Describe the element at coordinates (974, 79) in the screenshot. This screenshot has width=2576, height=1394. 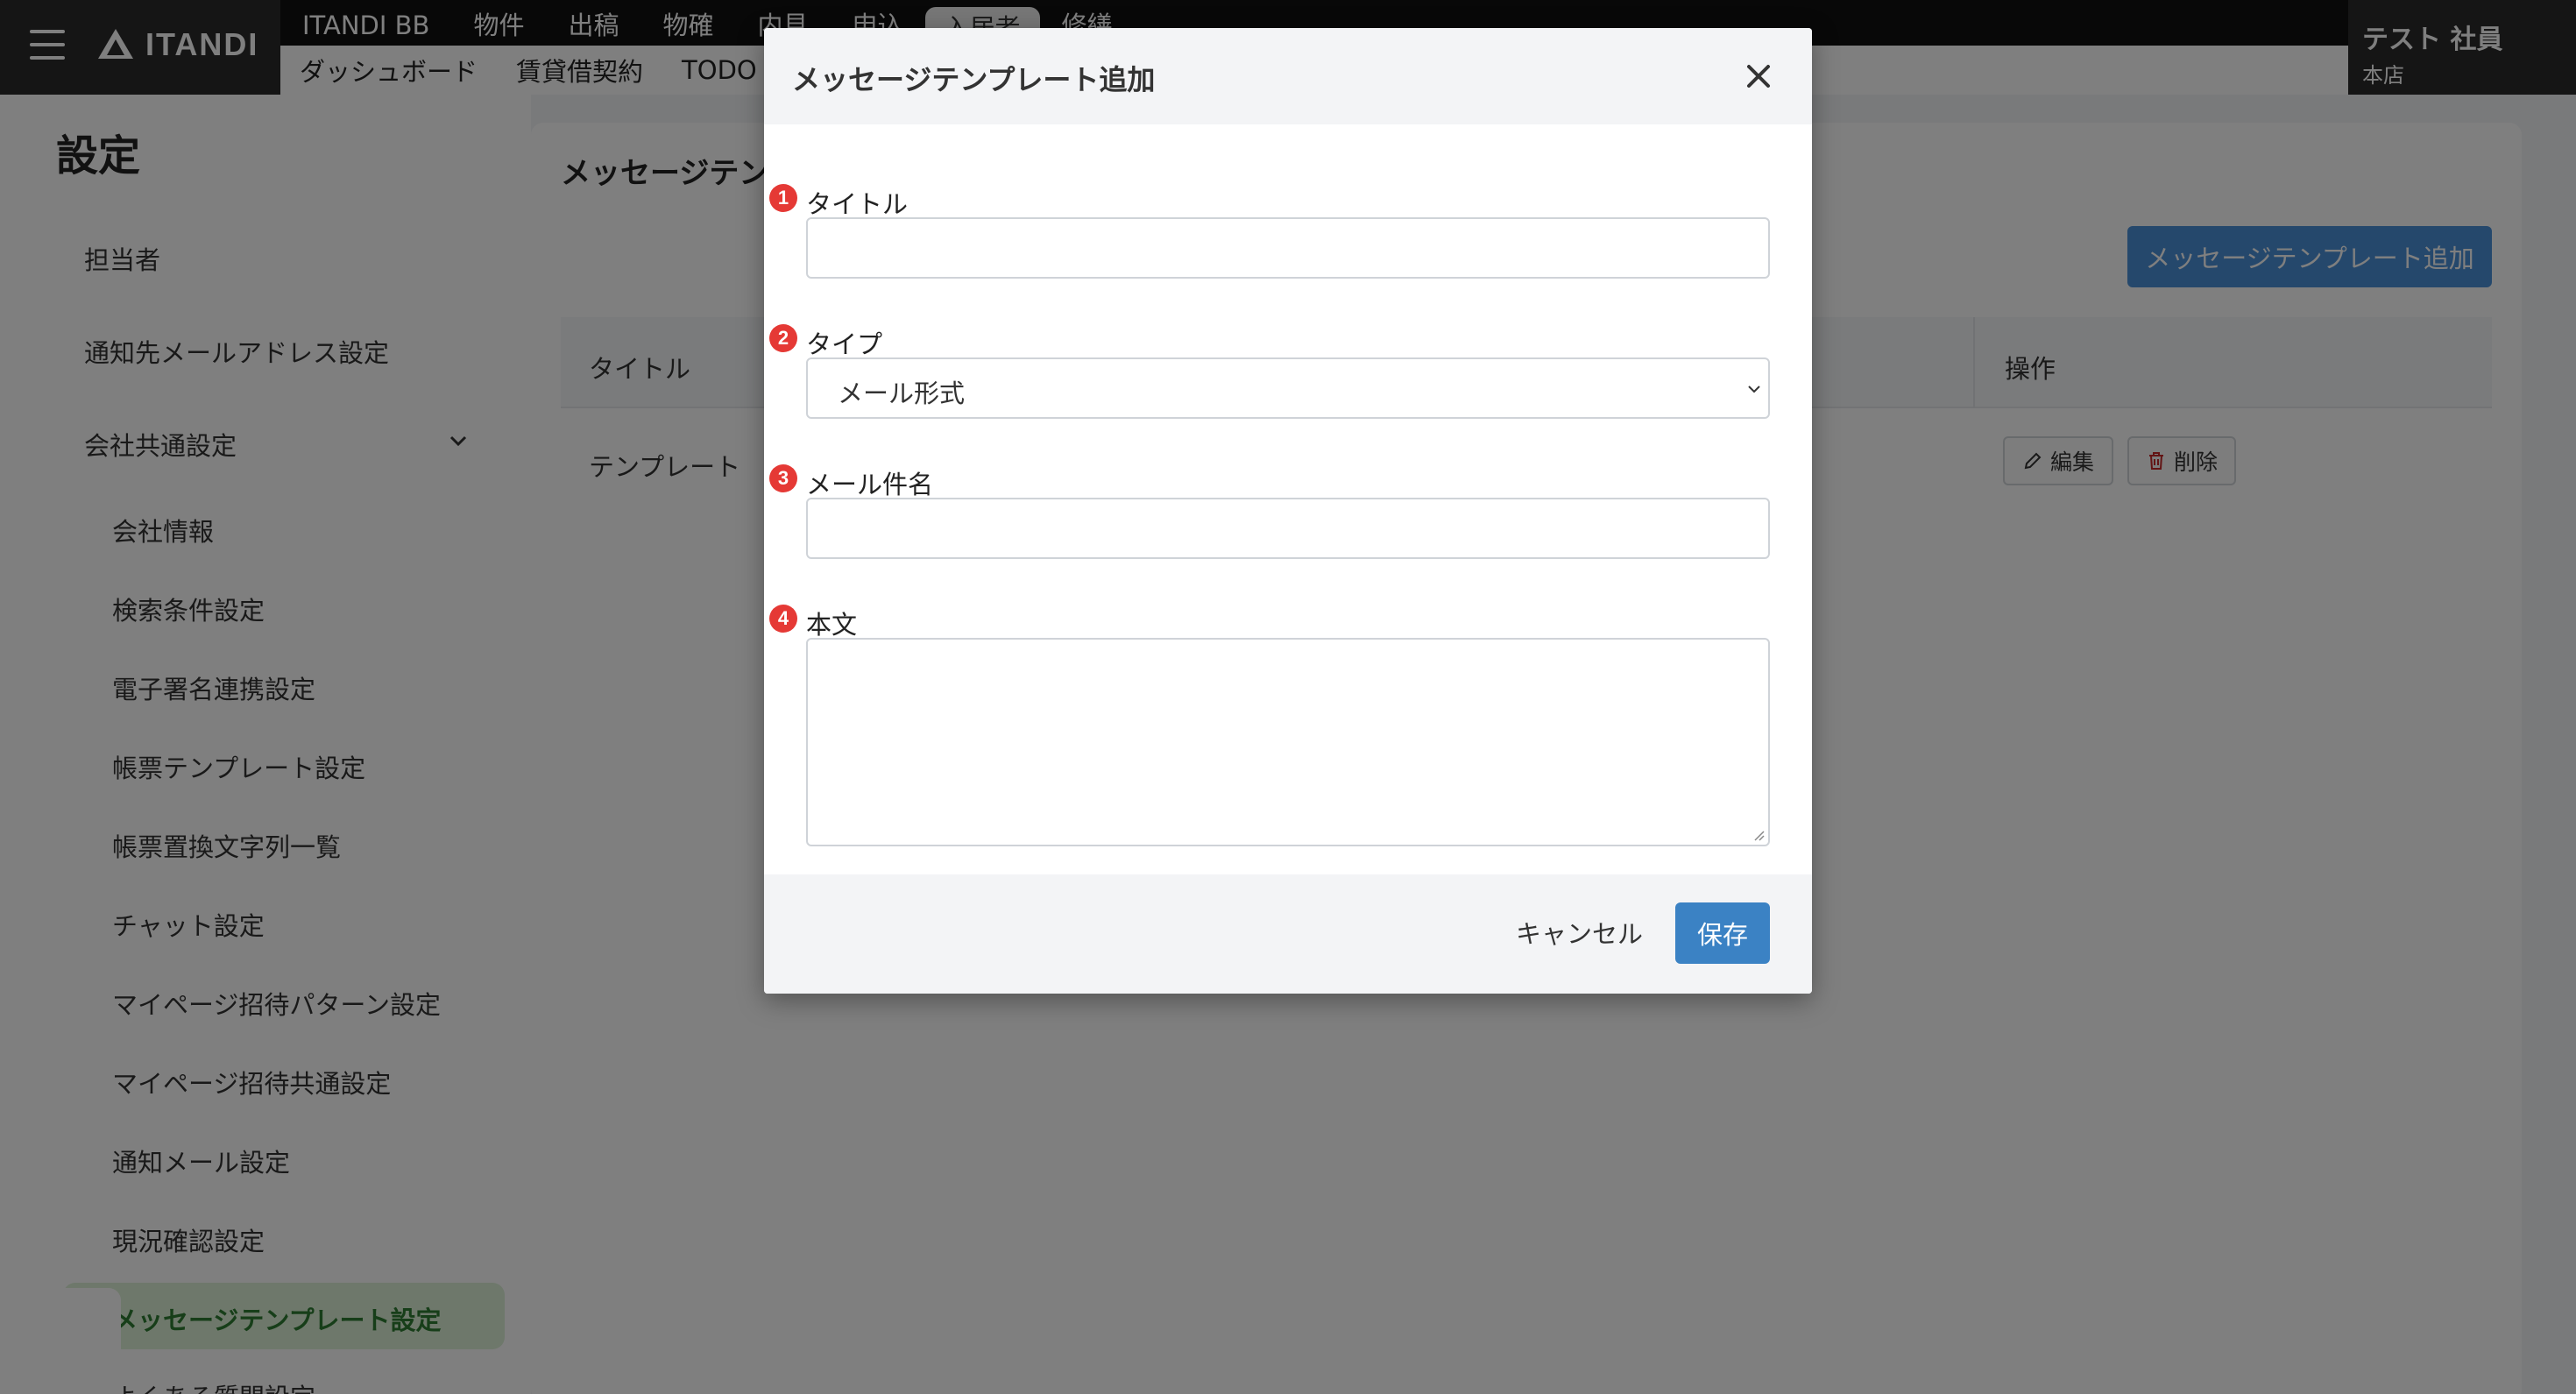
I see `modal-title: メッセージテンプレート追加` at that location.